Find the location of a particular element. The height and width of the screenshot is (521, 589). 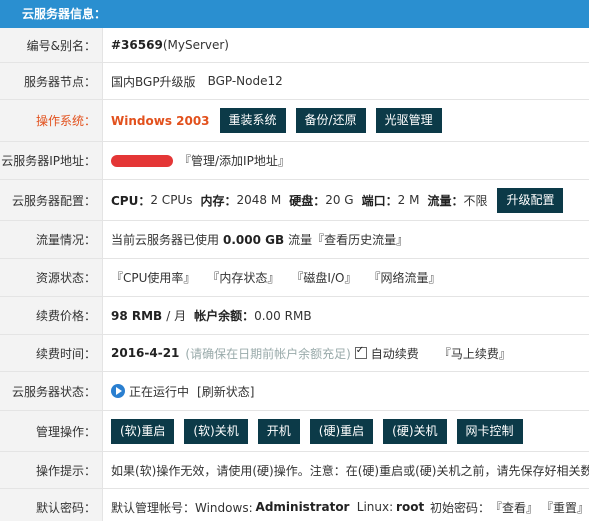

expire-date: 2016-4-21 is located at coordinates (145, 353).